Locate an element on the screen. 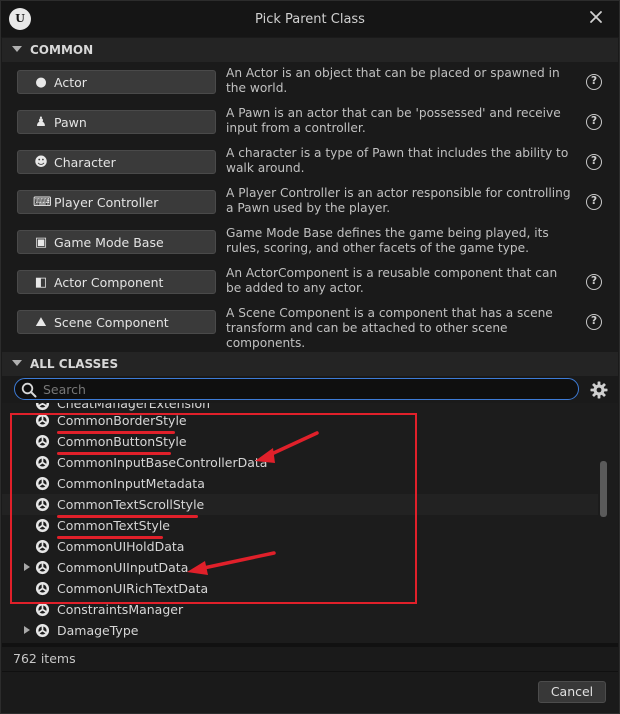 Image resolution: width=620 pixels, height=714 pixels. close-button is located at coordinates (596, 17).